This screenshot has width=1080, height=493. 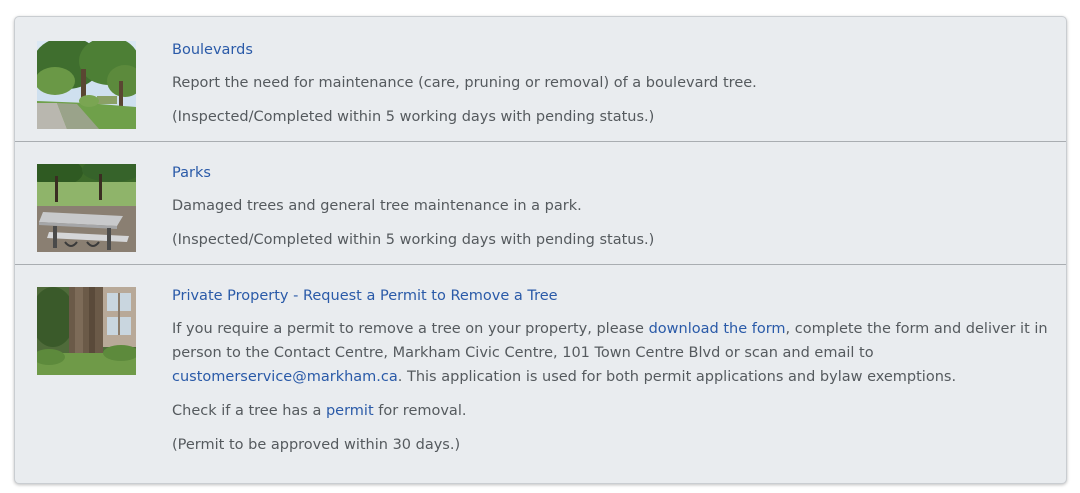 I want to click on private-property-tree-photo, so click(x=86, y=331).